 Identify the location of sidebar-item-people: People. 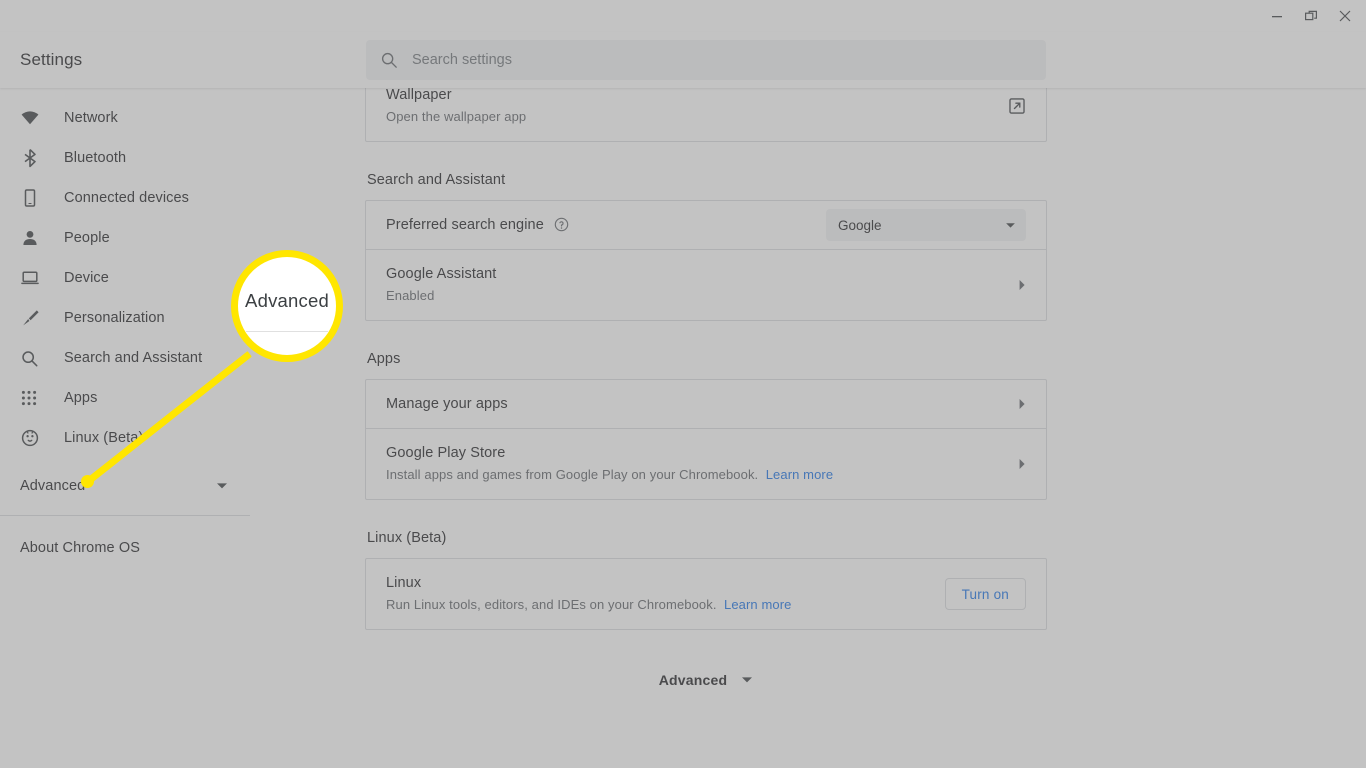
(125, 238).